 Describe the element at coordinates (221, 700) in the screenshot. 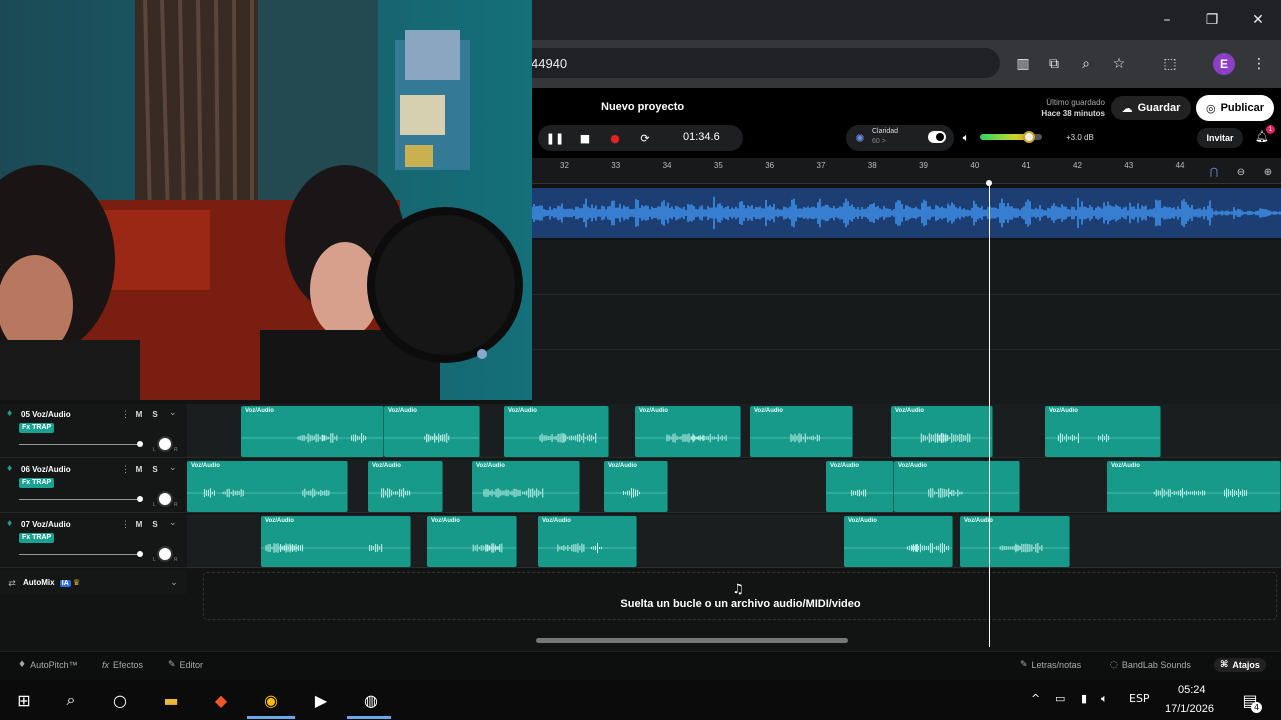

I see `brave-browser-icon: ◆` at that location.